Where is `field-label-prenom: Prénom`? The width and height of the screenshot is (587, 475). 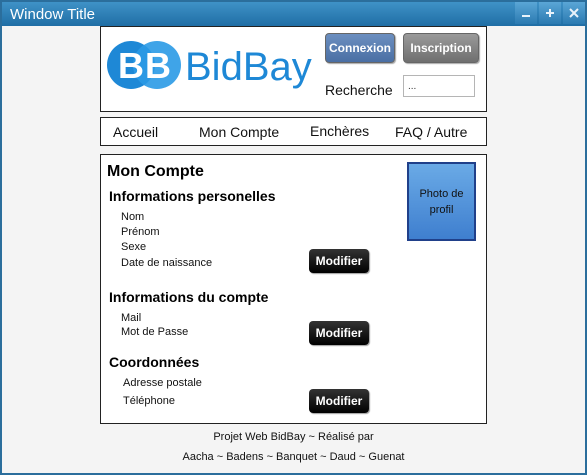 field-label-prenom: Prénom is located at coordinates (140, 232).